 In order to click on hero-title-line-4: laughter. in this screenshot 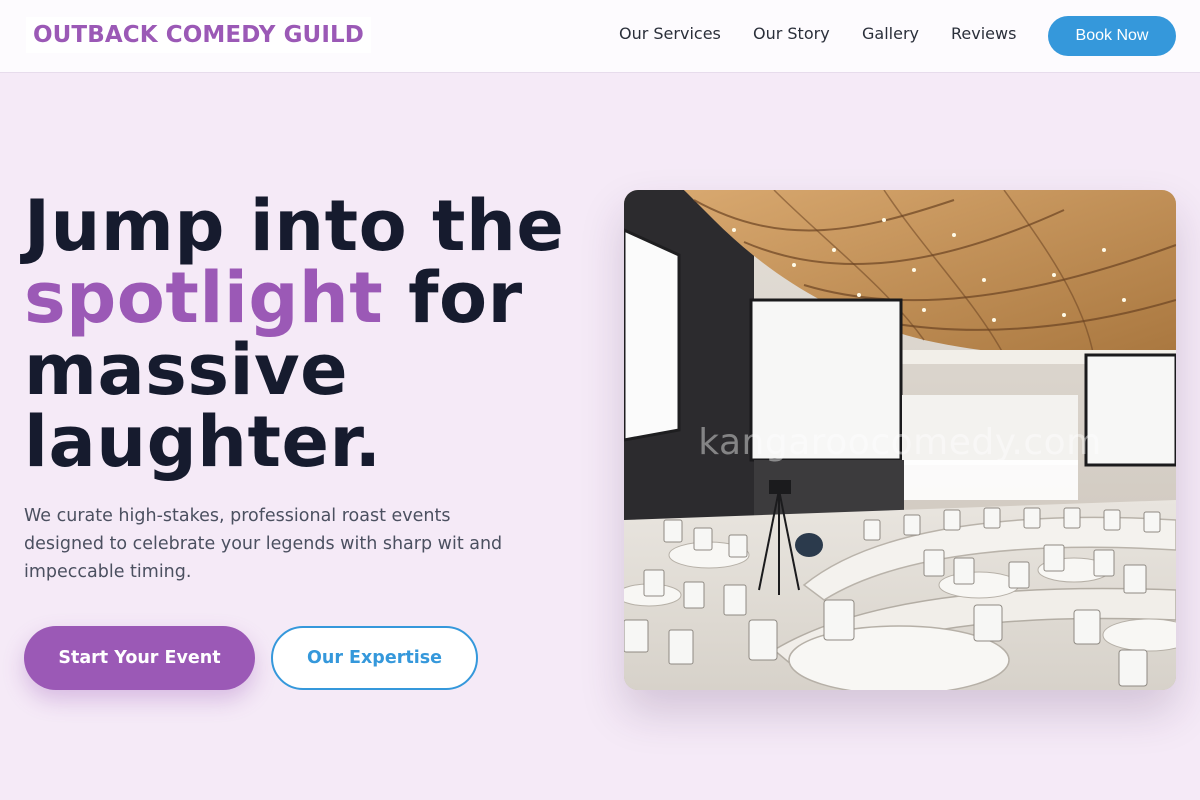, I will do `click(203, 442)`.